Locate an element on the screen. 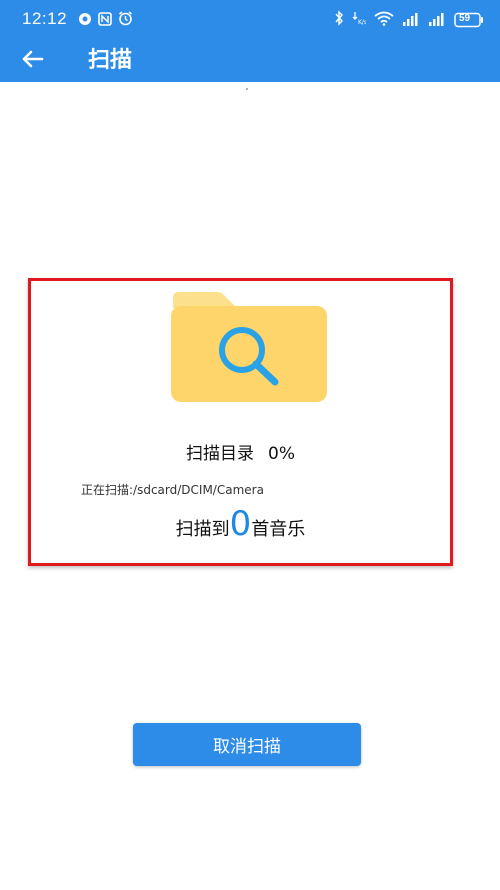  app-bar: 扫描 is located at coordinates (250, 61).